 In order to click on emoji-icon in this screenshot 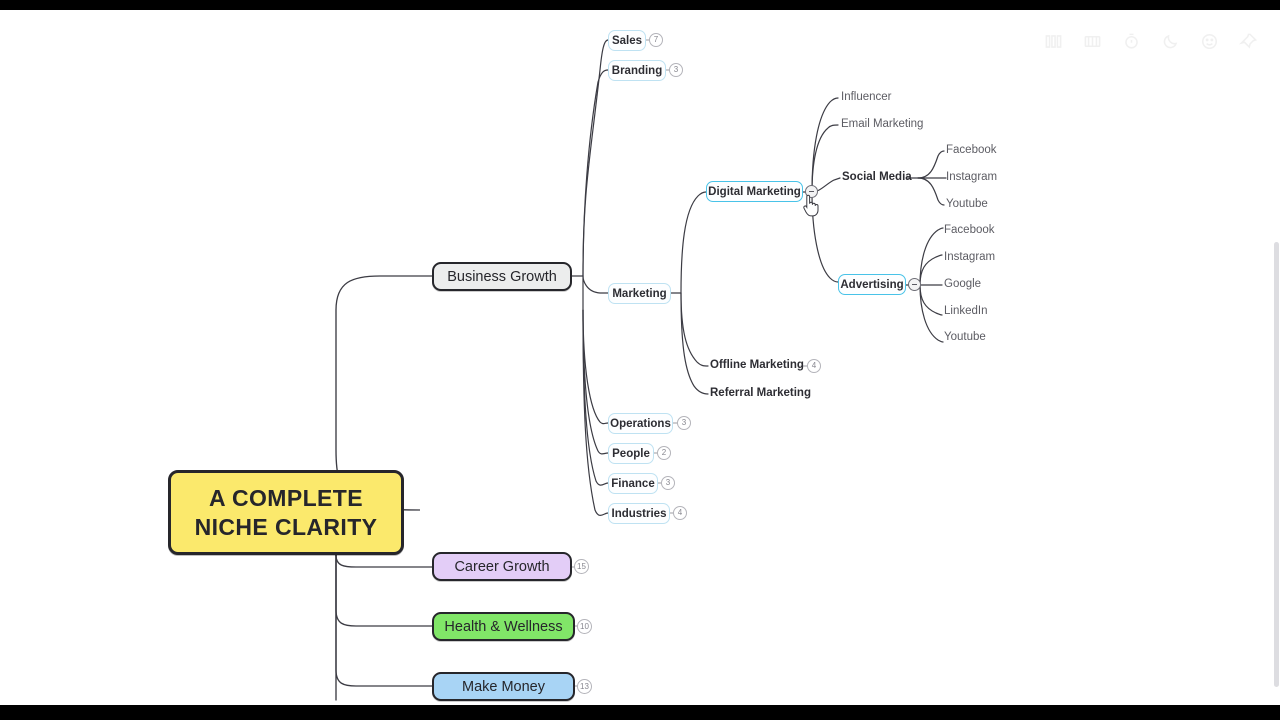, I will do `click(1209, 41)`.